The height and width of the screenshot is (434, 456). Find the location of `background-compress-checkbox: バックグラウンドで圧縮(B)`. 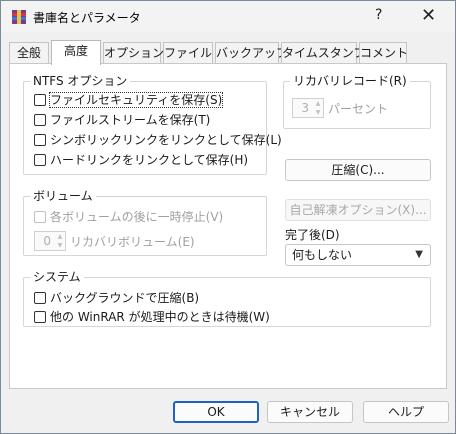

background-compress-checkbox: バックグラウンドで圧縮(B) is located at coordinates (116, 298).